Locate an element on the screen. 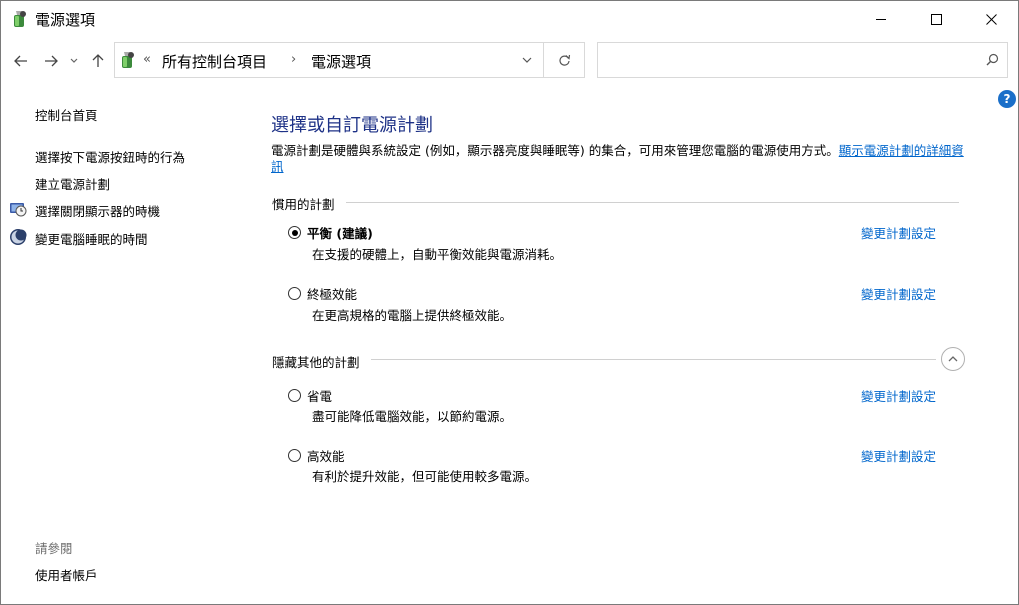 Image resolution: width=1019 pixels, height=605 pixels. breadcrumb-power-options: 電源選項 is located at coordinates (341, 61).